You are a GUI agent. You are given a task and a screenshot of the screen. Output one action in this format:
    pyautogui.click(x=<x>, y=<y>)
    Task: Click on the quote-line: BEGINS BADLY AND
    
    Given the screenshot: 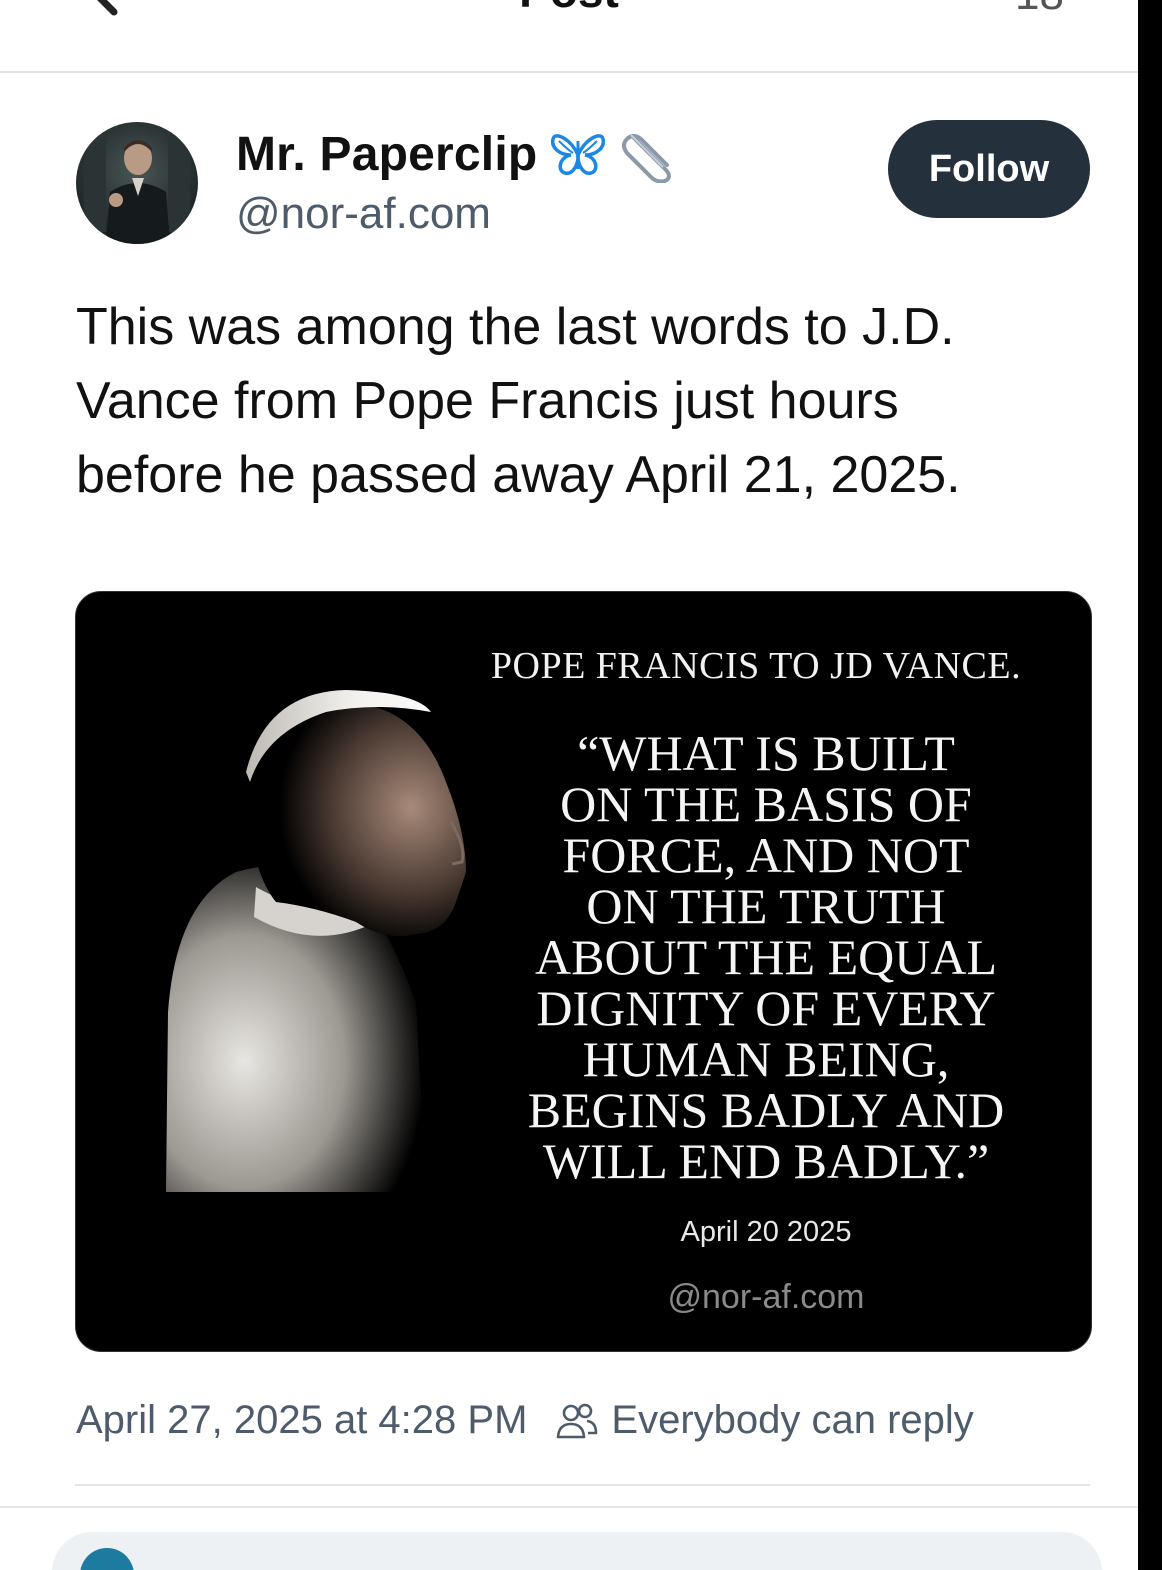 What is the action you would take?
    pyautogui.click(x=766, y=1110)
    